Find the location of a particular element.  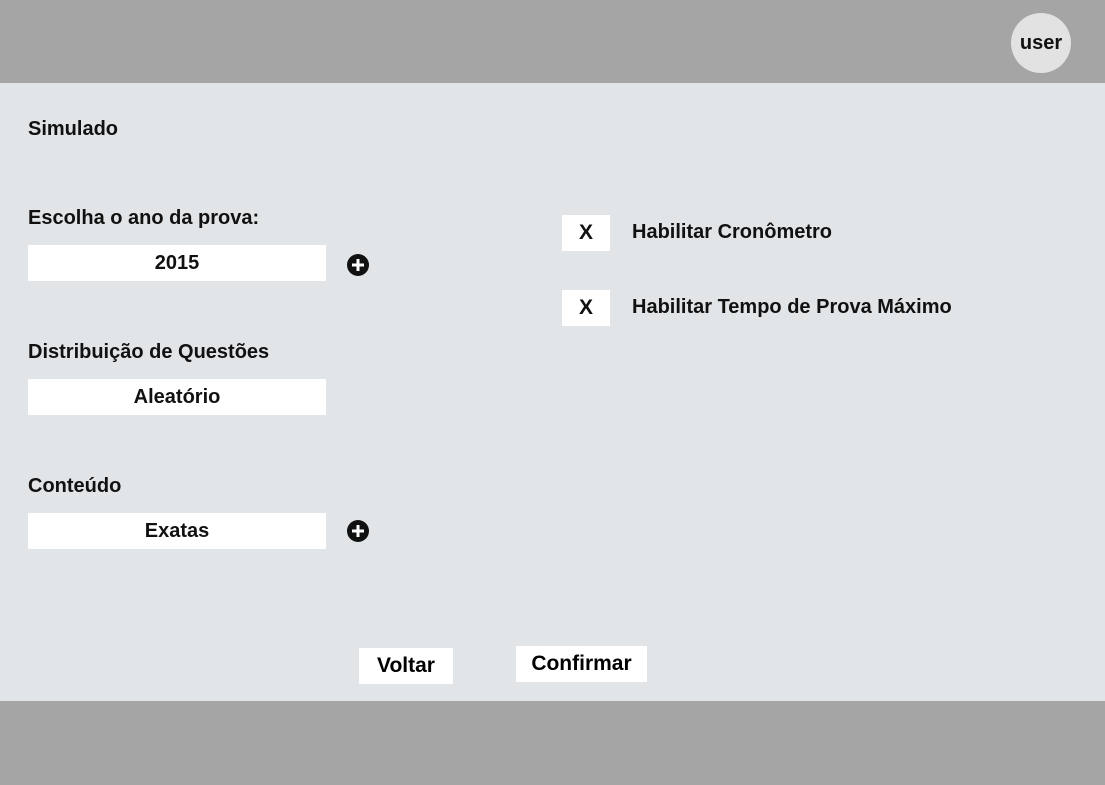

content-value: Exatas is located at coordinates (177, 530).